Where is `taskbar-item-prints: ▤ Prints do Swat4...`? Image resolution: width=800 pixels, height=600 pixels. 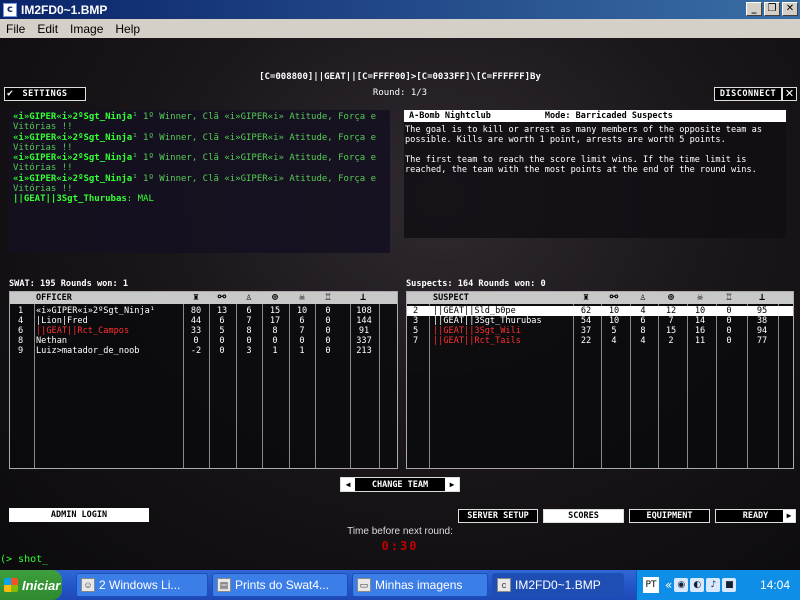
taskbar-item-prints: ▤ Prints do Swat4... is located at coordinates (280, 585).